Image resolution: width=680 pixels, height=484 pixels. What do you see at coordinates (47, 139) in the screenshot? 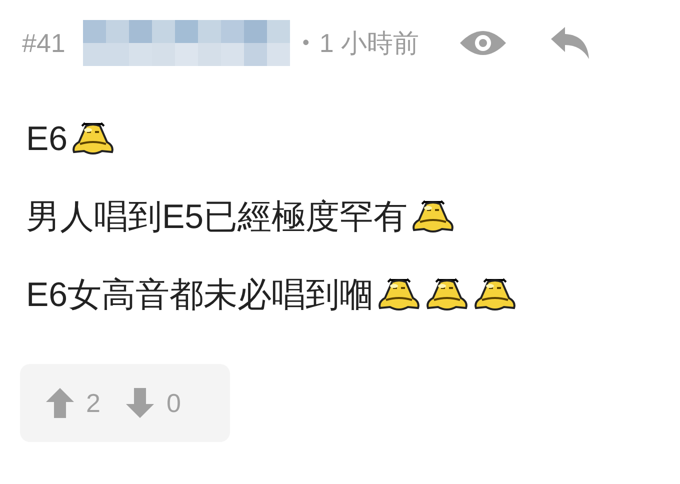
I see `post-text: E6` at bounding box center [47, 139].